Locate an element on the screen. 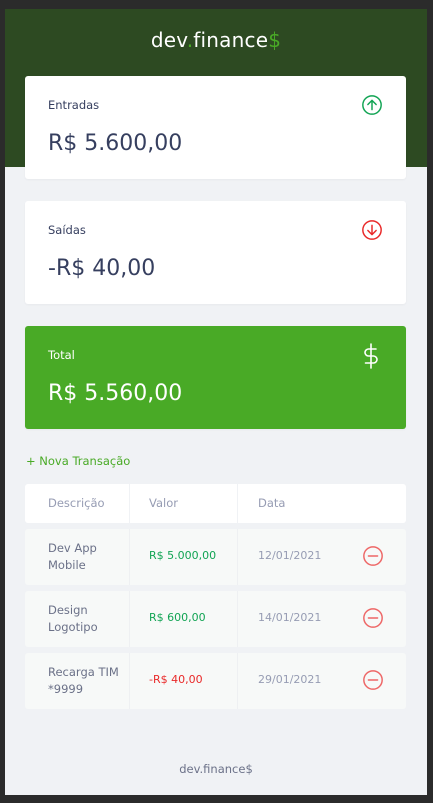 This screenshot has width=433, height=803. table-row: Design Logotipo R$ 600,00 14/01/2021 is located at coordinates (215, 619).